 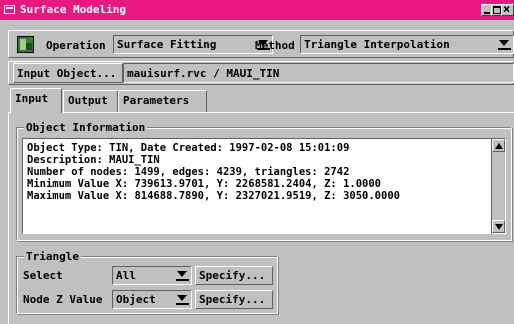 I want to click on operation-label: Operation, so click(x=76, y=45).